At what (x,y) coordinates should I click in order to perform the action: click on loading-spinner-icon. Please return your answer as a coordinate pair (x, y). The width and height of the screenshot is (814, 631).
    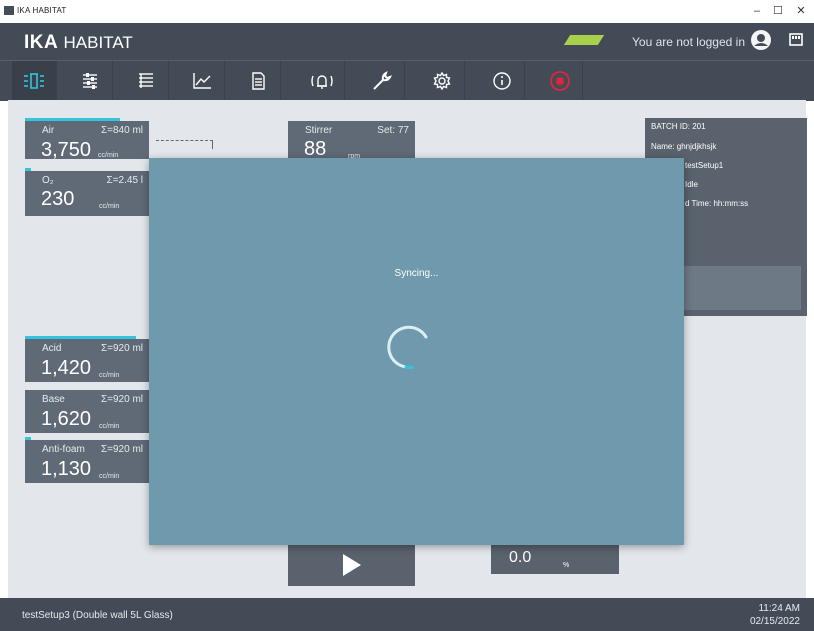
    Looking at the image, I should click on (407, 347).